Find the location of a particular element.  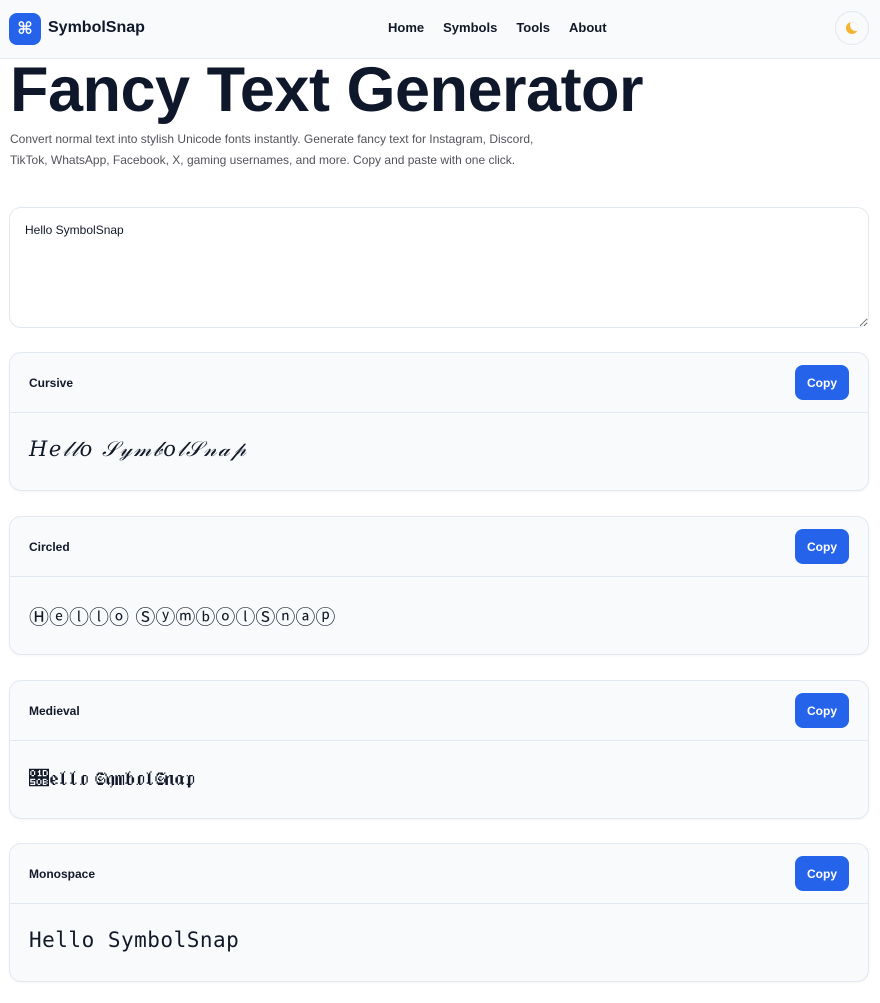

style-card-monospace: Monospace Copy 𝙷𝚎𝚕𝚕𝚘 𝚂𝚢𝚖𝚋𝚘𝚕𝚂𝚗𝚊𝚙 is located at coordinates (439, 912).